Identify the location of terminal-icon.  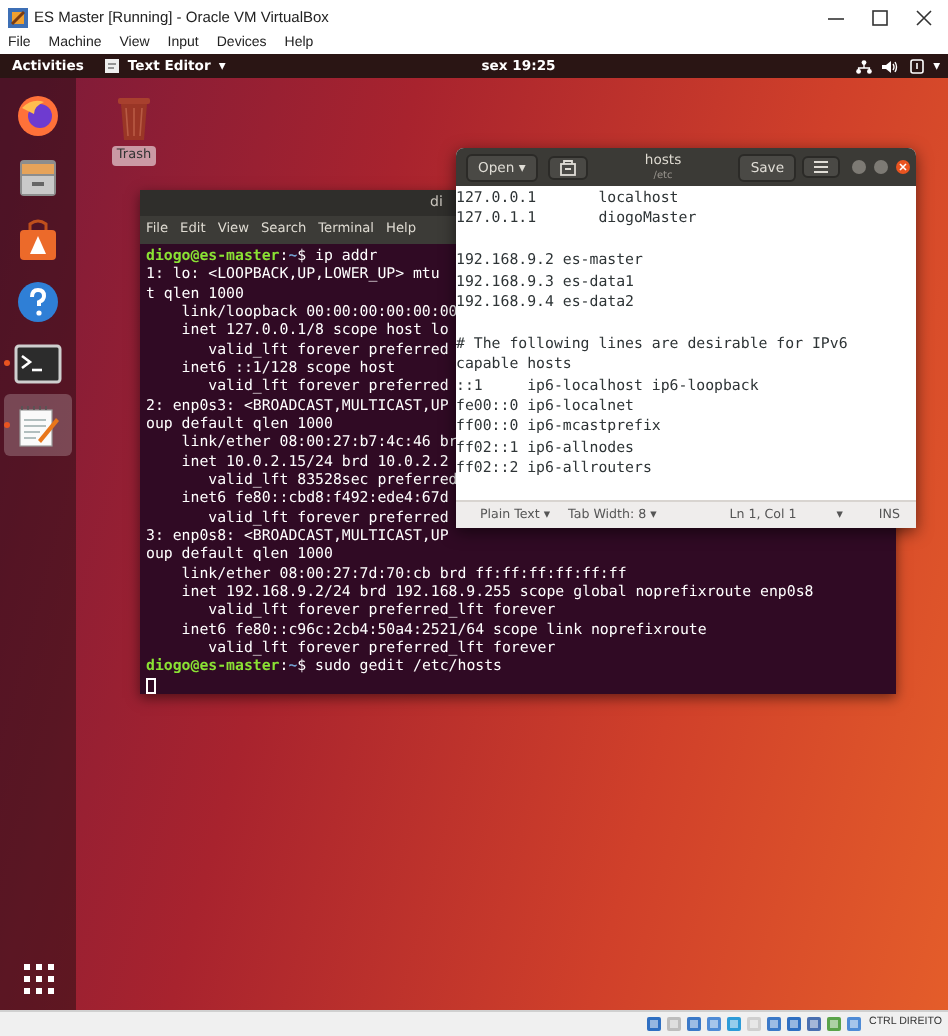
(38, 363).